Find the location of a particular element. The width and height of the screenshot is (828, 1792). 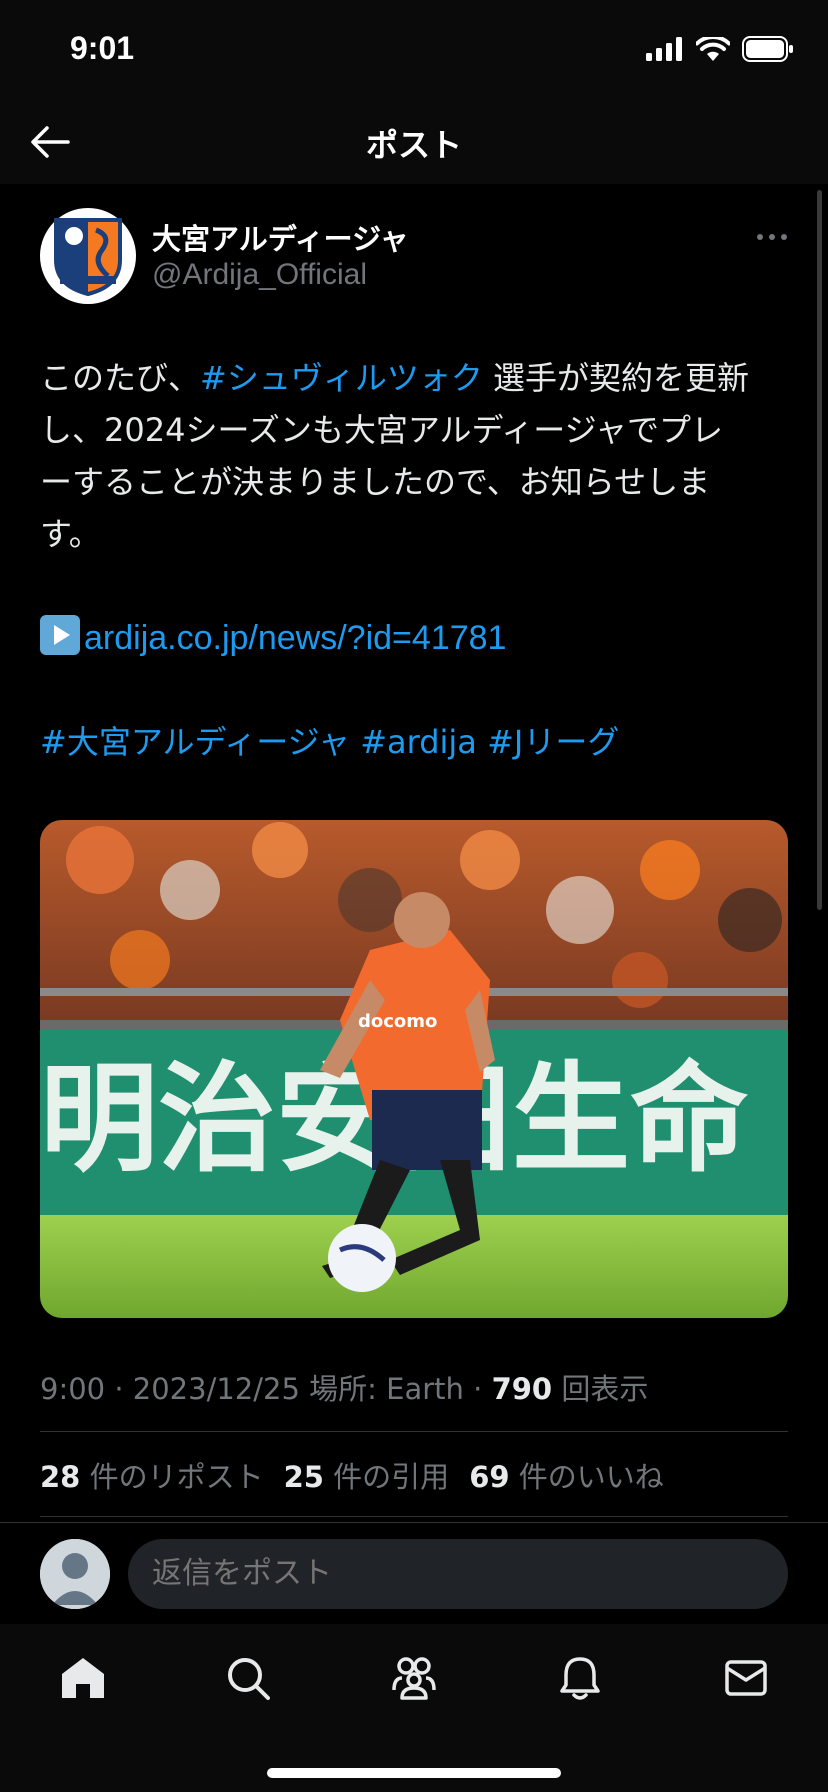

wifi-icon is located at coordinates (713, 49).